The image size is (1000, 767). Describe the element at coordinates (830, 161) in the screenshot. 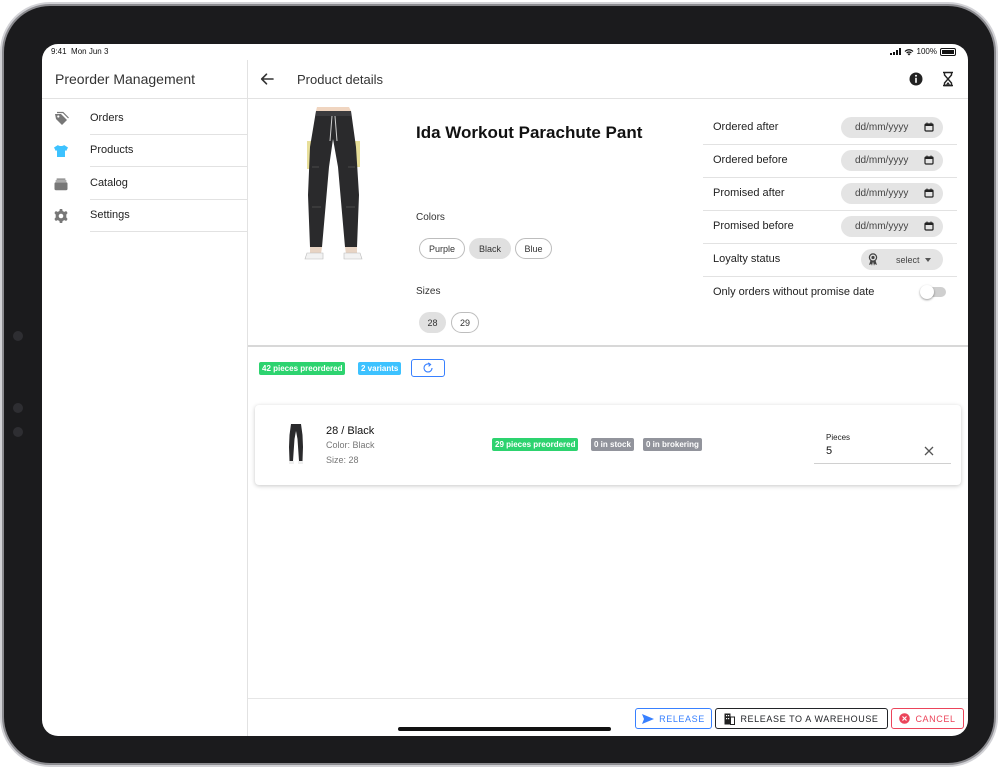

I see `filter-ordered-before: Ordered before dd/mm/yyyy` at that location.